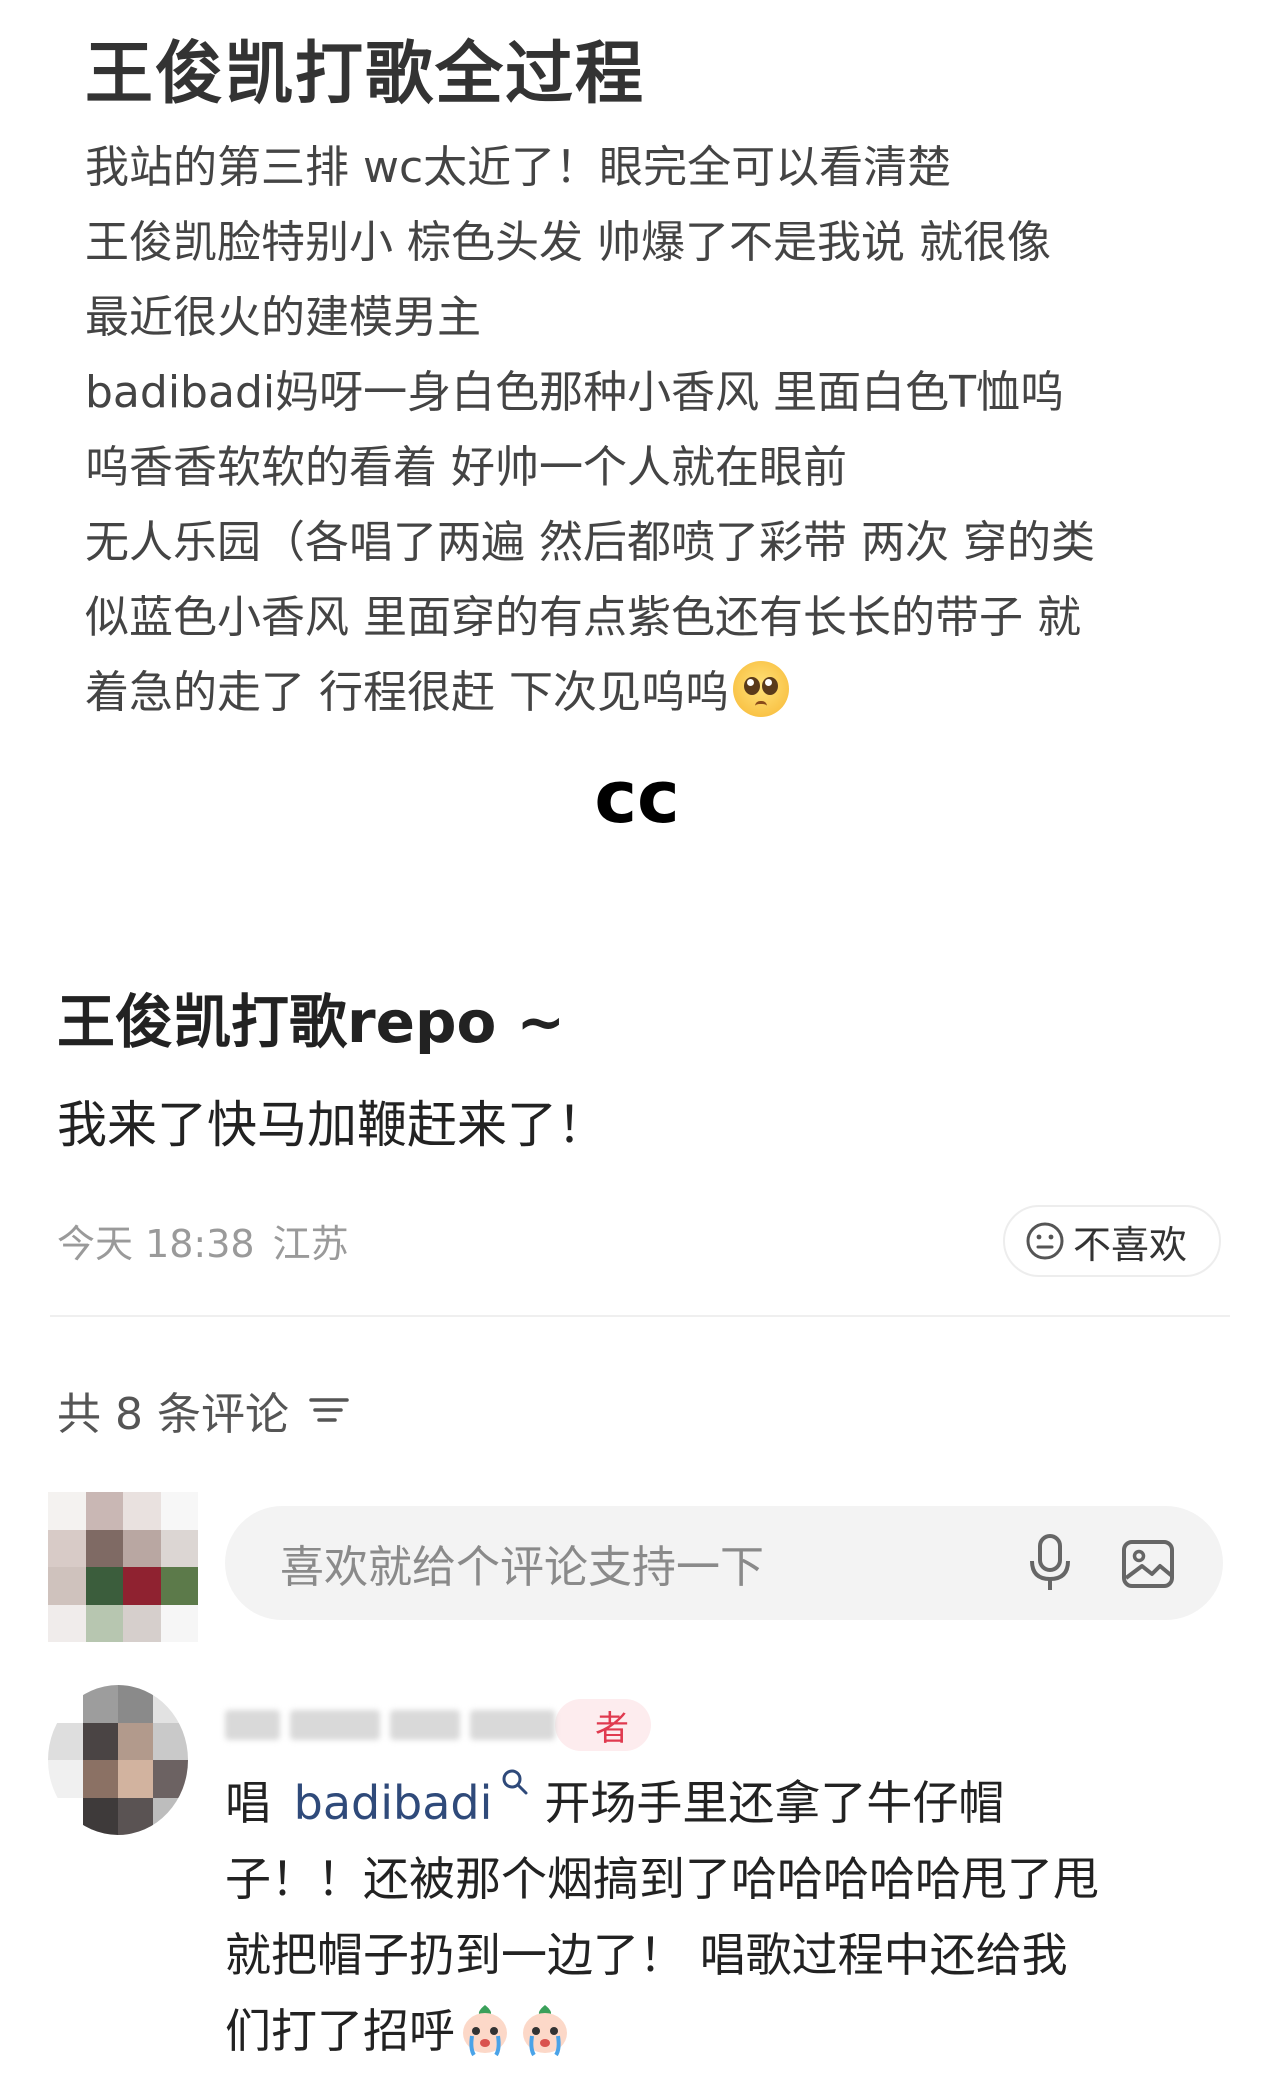  I want to click on dislike-button: 不喜欢, so click(1112, 1241).